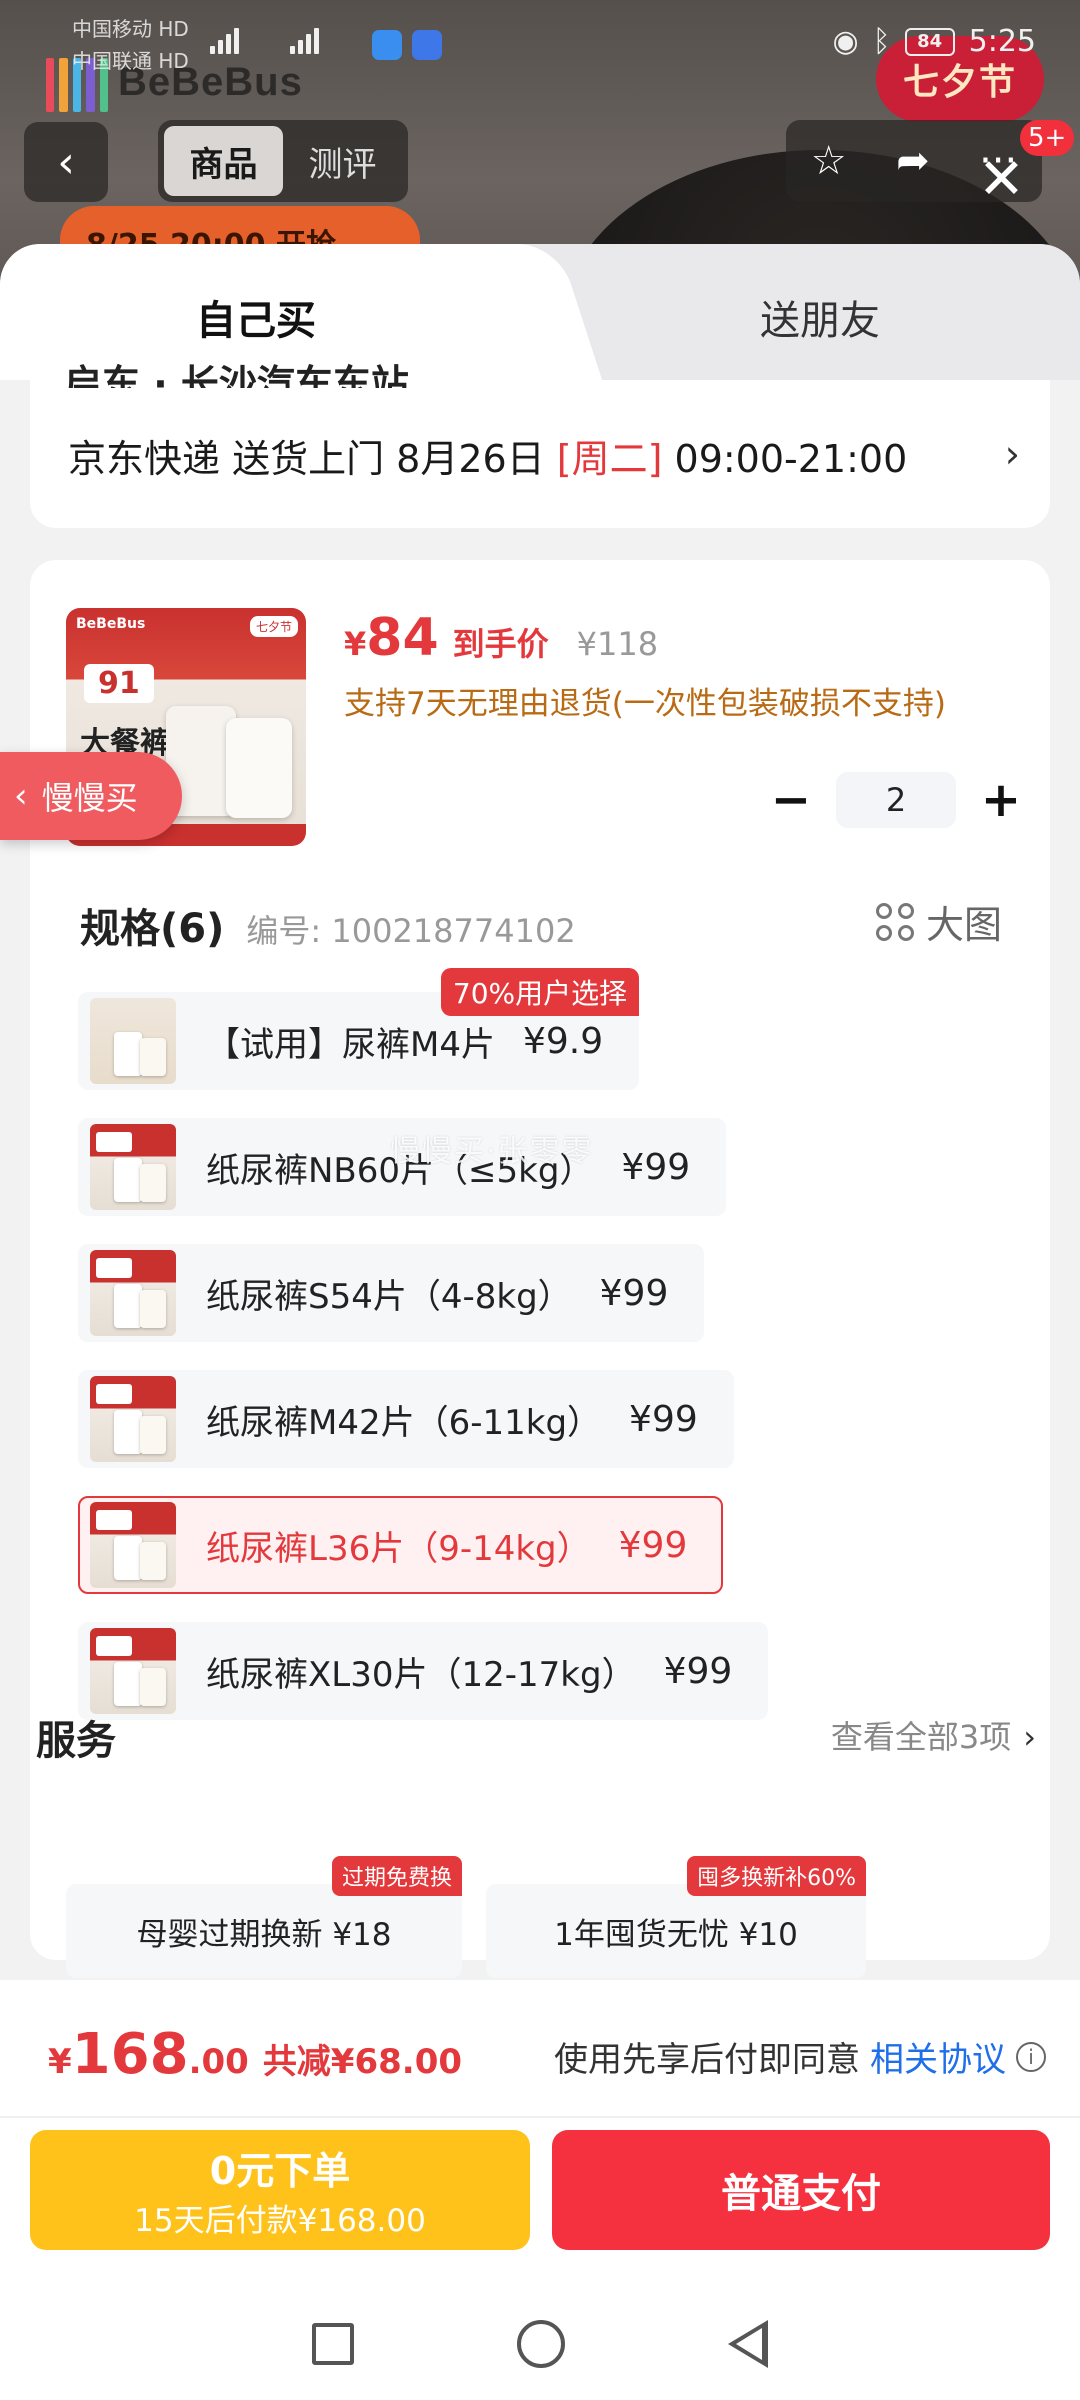 The image size is (1080, 2400). Describe the element at coordinates (921, 1737) in the screenshot. I see `view-all-label: 查看全部3项` at that location.